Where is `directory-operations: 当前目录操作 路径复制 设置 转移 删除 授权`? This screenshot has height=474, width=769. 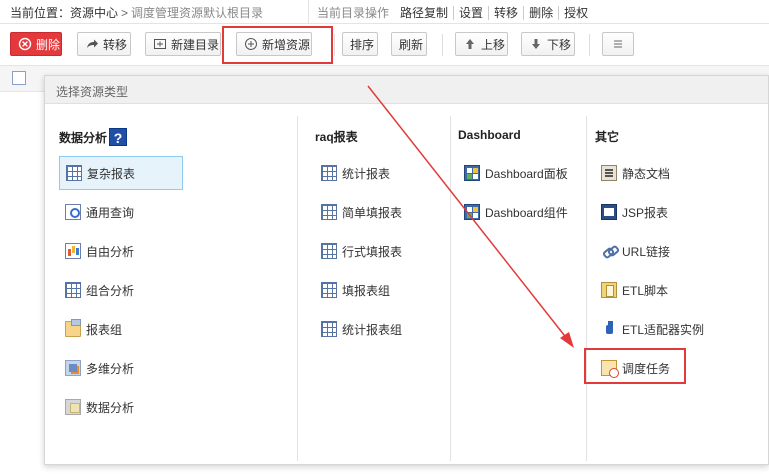
directory-operations: 当前目录操作 路径复制 设置 转移 删除 授权 is located at coordinates (455, 12).